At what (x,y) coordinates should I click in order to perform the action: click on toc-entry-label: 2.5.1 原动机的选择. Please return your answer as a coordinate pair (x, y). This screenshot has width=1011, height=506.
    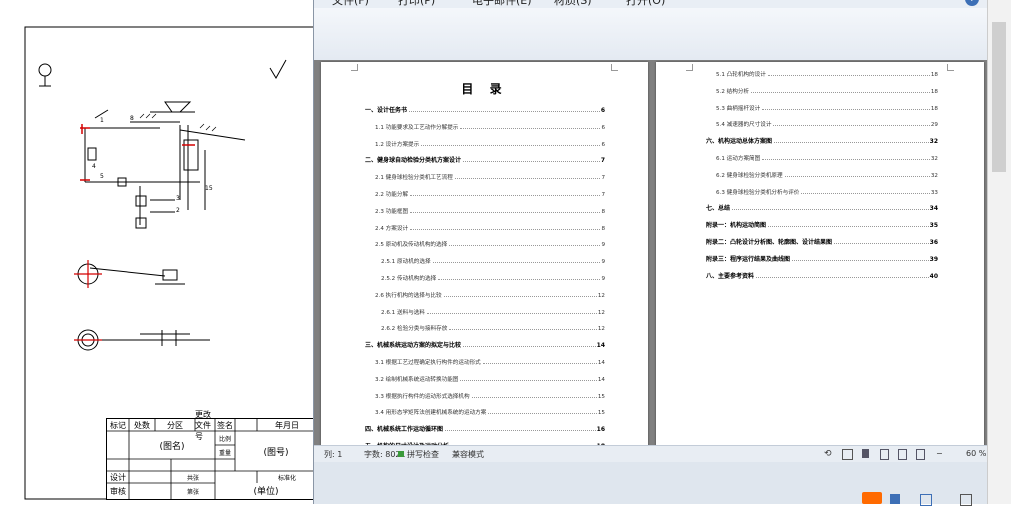
    Looking at the image, I should click on (406, 262).